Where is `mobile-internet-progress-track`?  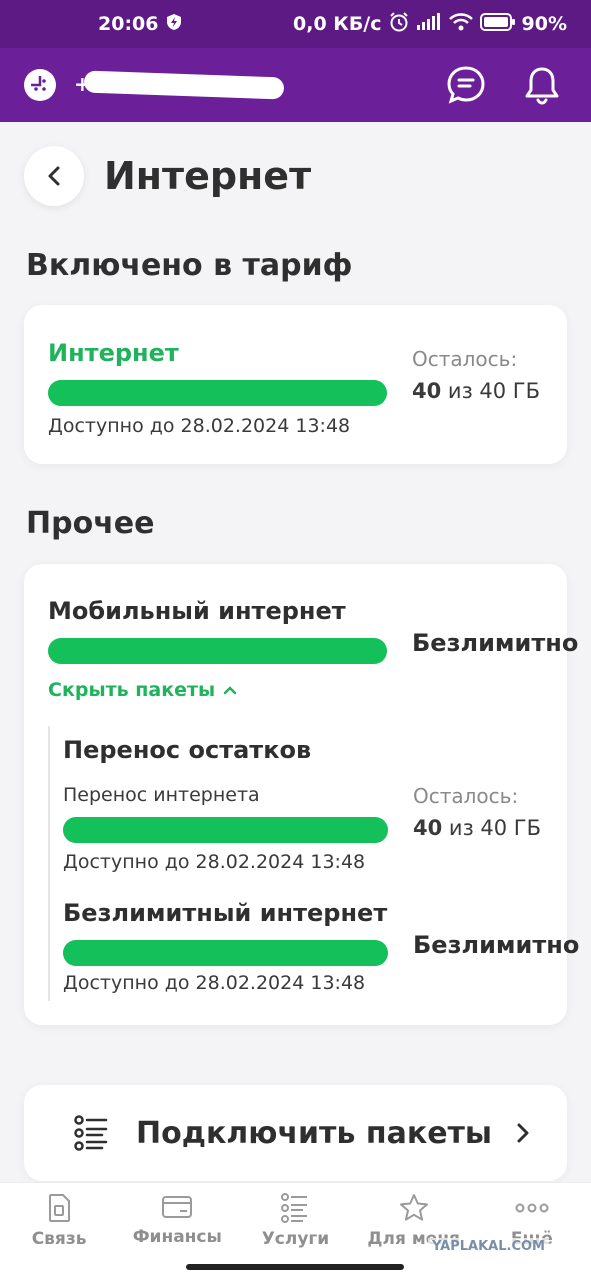
mobile-internet-progress-track is located at coordinates (217, 651).